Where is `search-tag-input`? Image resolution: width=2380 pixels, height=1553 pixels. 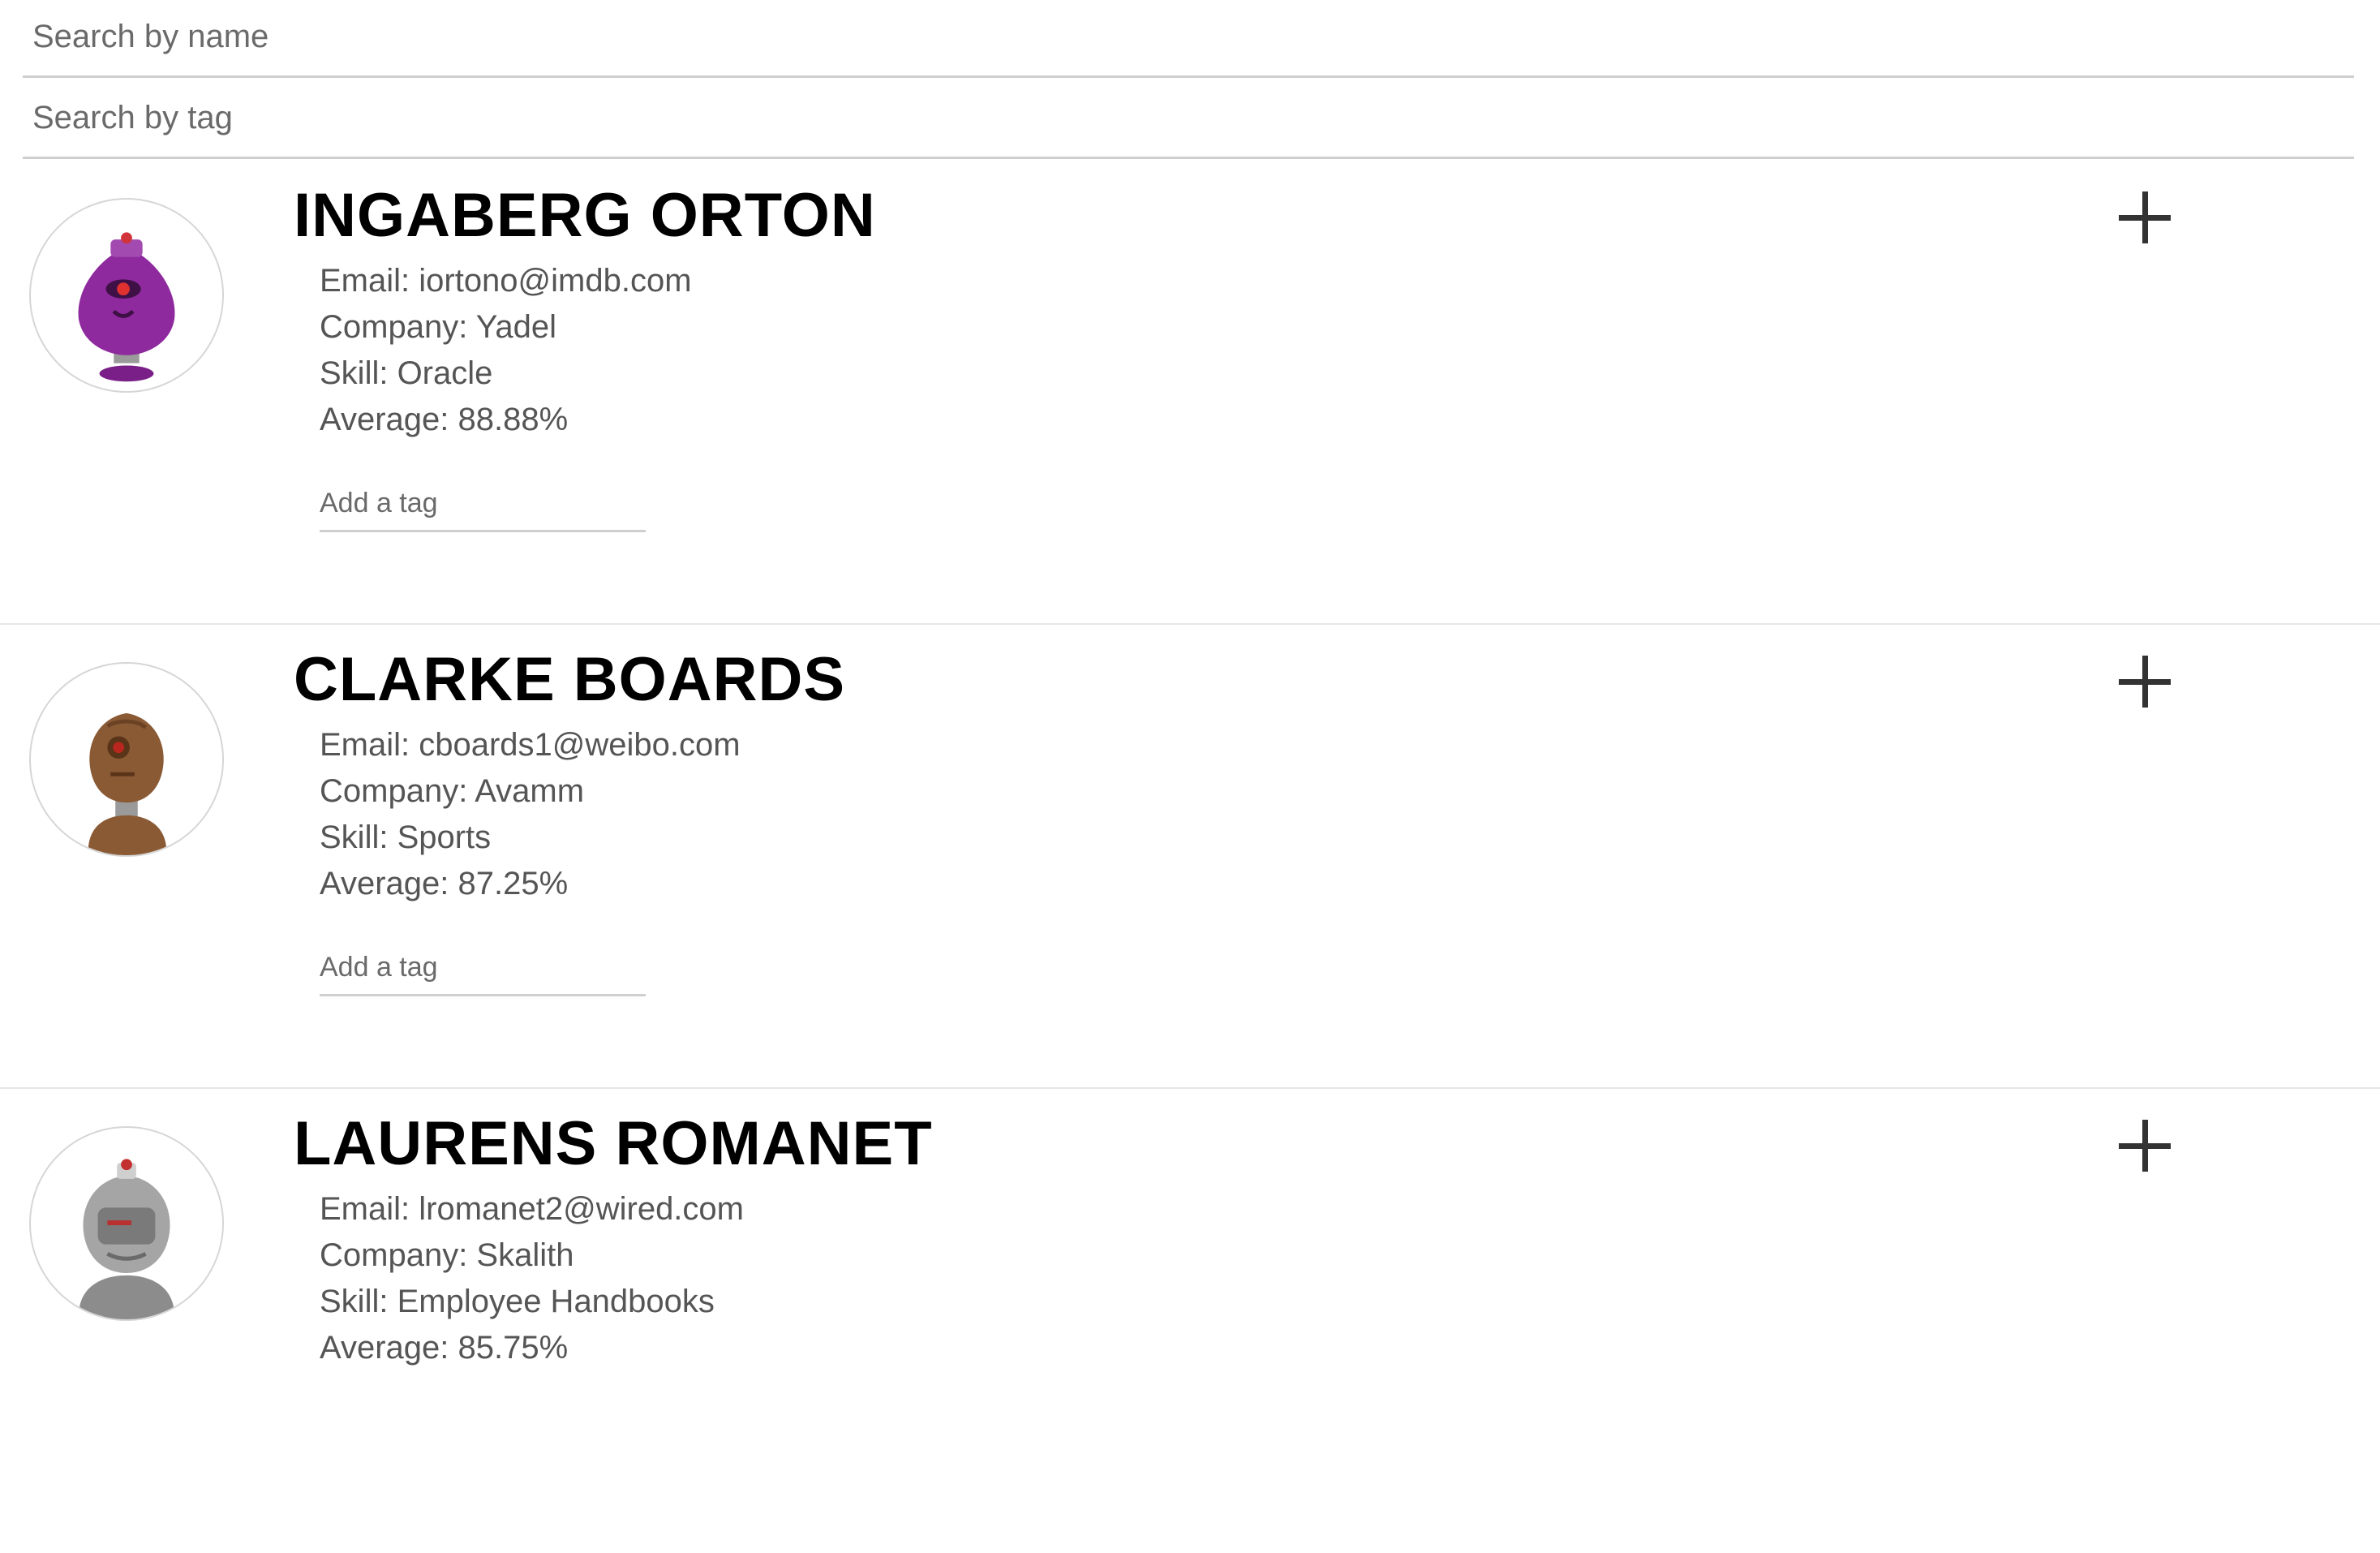
search-tag-input is located at coordinates (1184, 118).